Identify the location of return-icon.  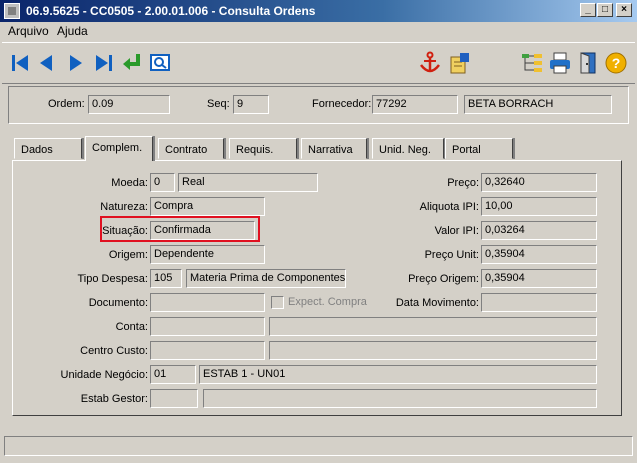
(132, 63).